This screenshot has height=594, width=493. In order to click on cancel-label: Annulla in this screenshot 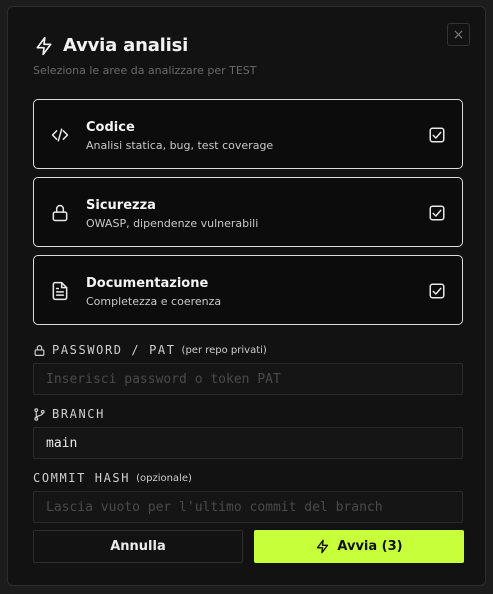, I will do `click(138, 546)`.